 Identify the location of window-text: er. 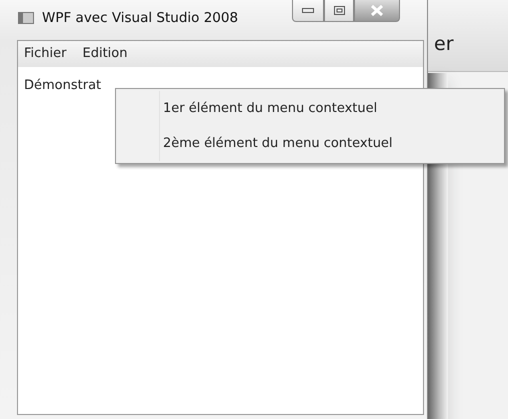
(444, 44).